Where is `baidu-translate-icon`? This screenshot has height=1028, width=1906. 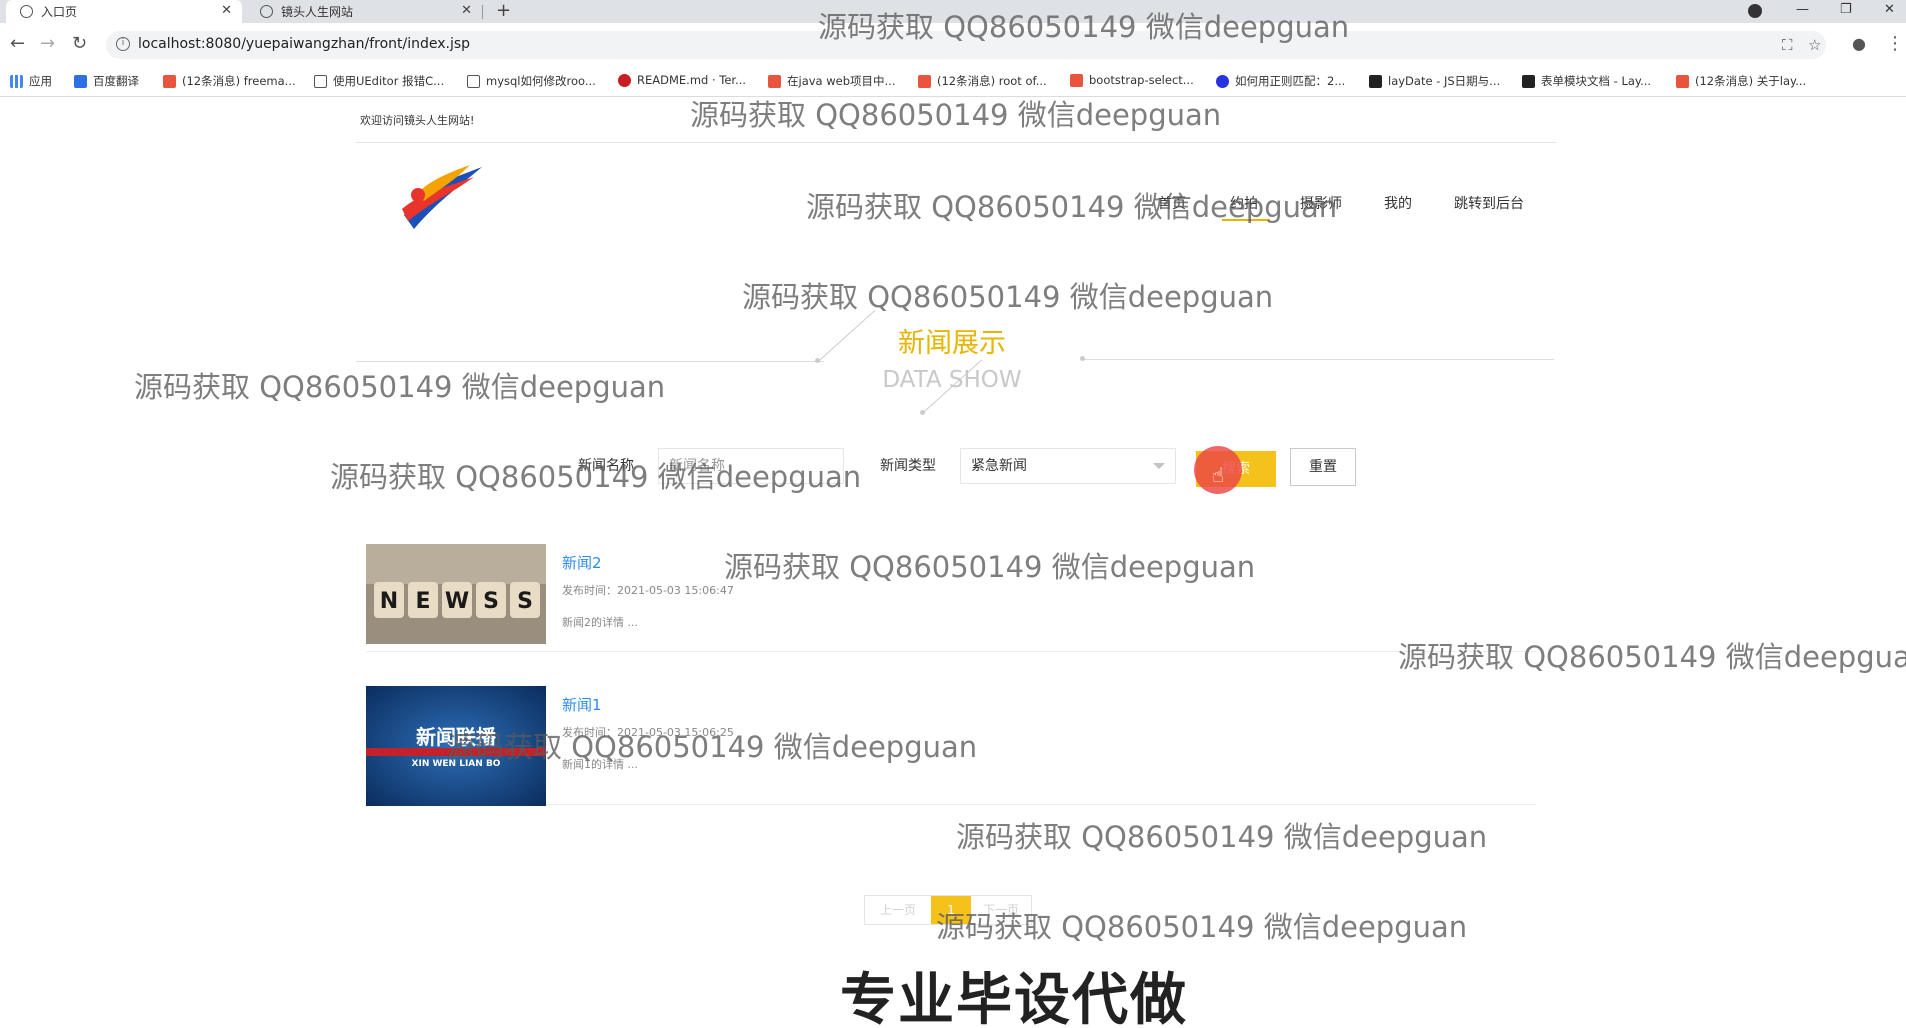
baidu-translate-icon is located at coordinates (80, 81).